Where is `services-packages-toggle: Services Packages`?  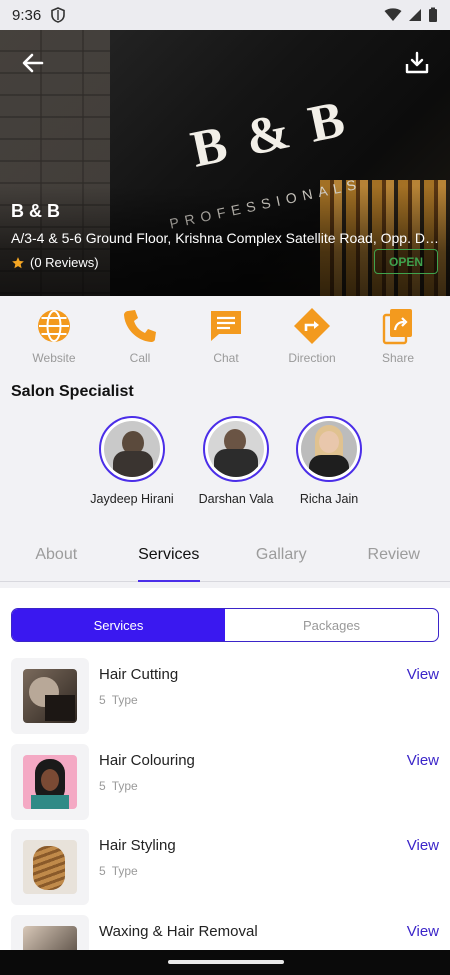
services-packages-toggle: Services Packages is located at coordinates (225, 625).